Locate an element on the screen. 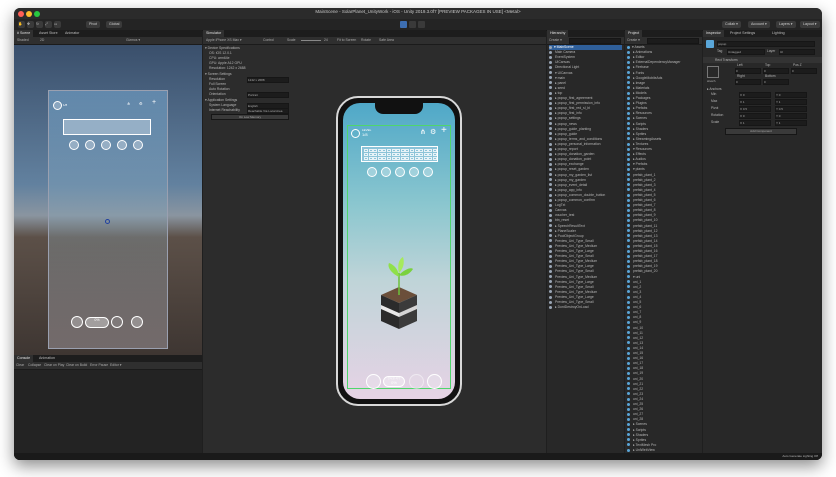 The height and width of the screenshot is (477, 836). gizmos-dropdown: Gizmos ▾ is located at coordinates (133, 40).